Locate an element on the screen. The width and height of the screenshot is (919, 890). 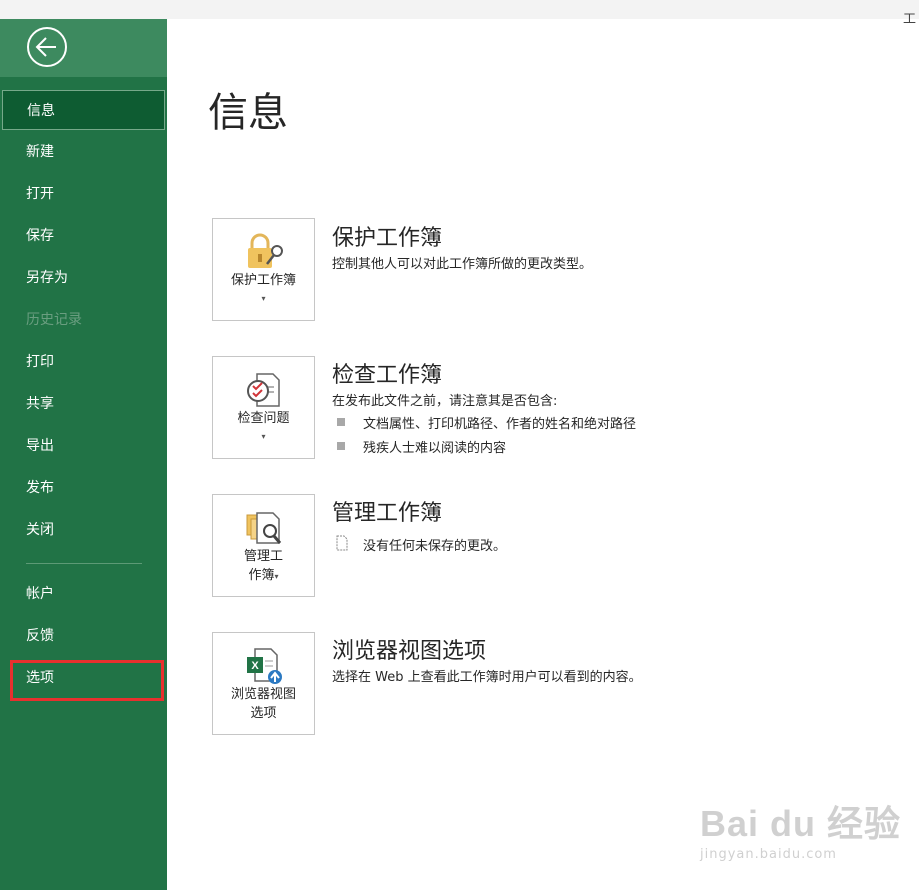
nav-item-account: 帐户 is located at coordinates (83, 594).